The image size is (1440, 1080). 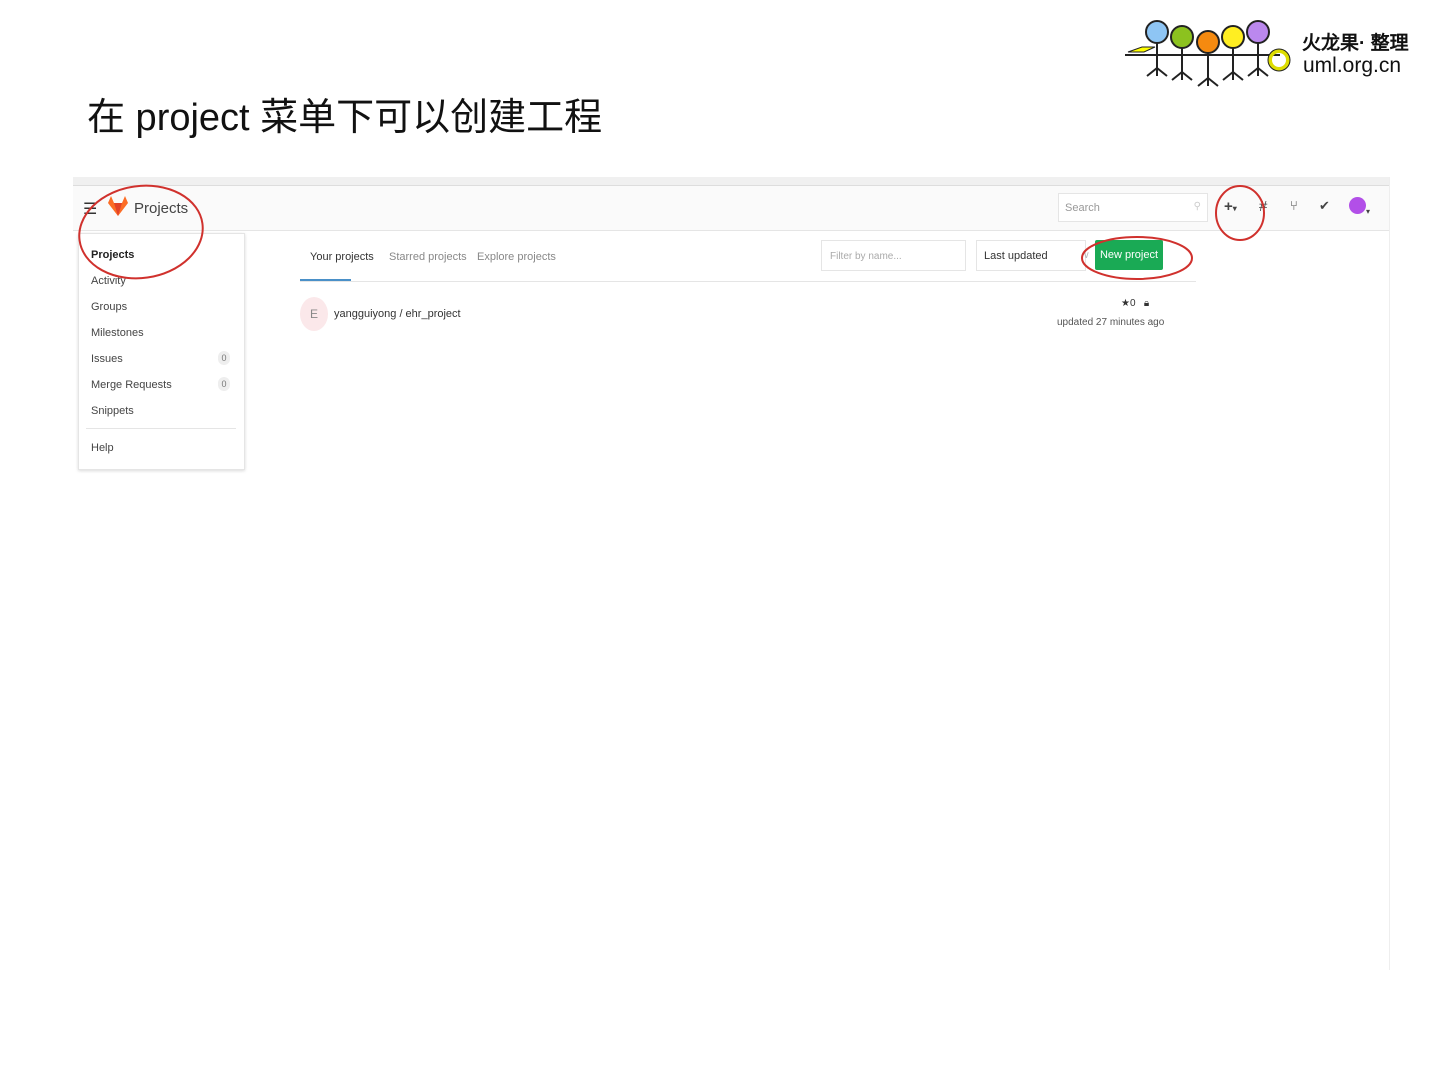 I want to click on slide-title: 在 project 菜单下可以创建工程, so click(x=345, y=118).